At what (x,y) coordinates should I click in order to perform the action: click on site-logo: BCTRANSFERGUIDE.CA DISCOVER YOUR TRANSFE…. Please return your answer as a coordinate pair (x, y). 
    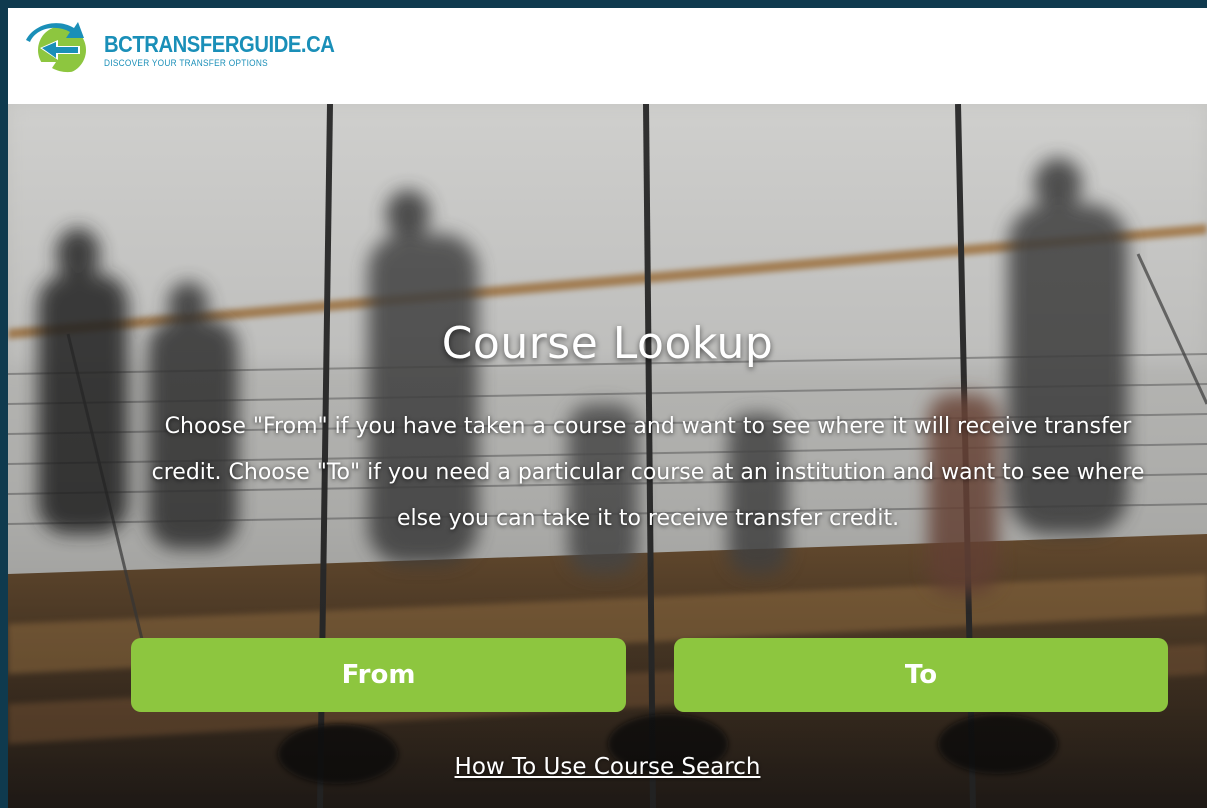
    Looking at the image, I should click on (194, 50).